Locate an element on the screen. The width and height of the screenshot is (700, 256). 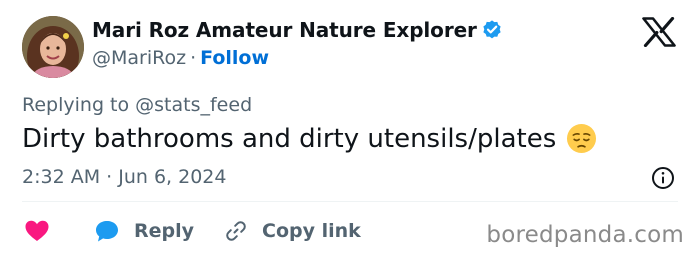
verified-badge-icon is located at coordinates (492, 30).